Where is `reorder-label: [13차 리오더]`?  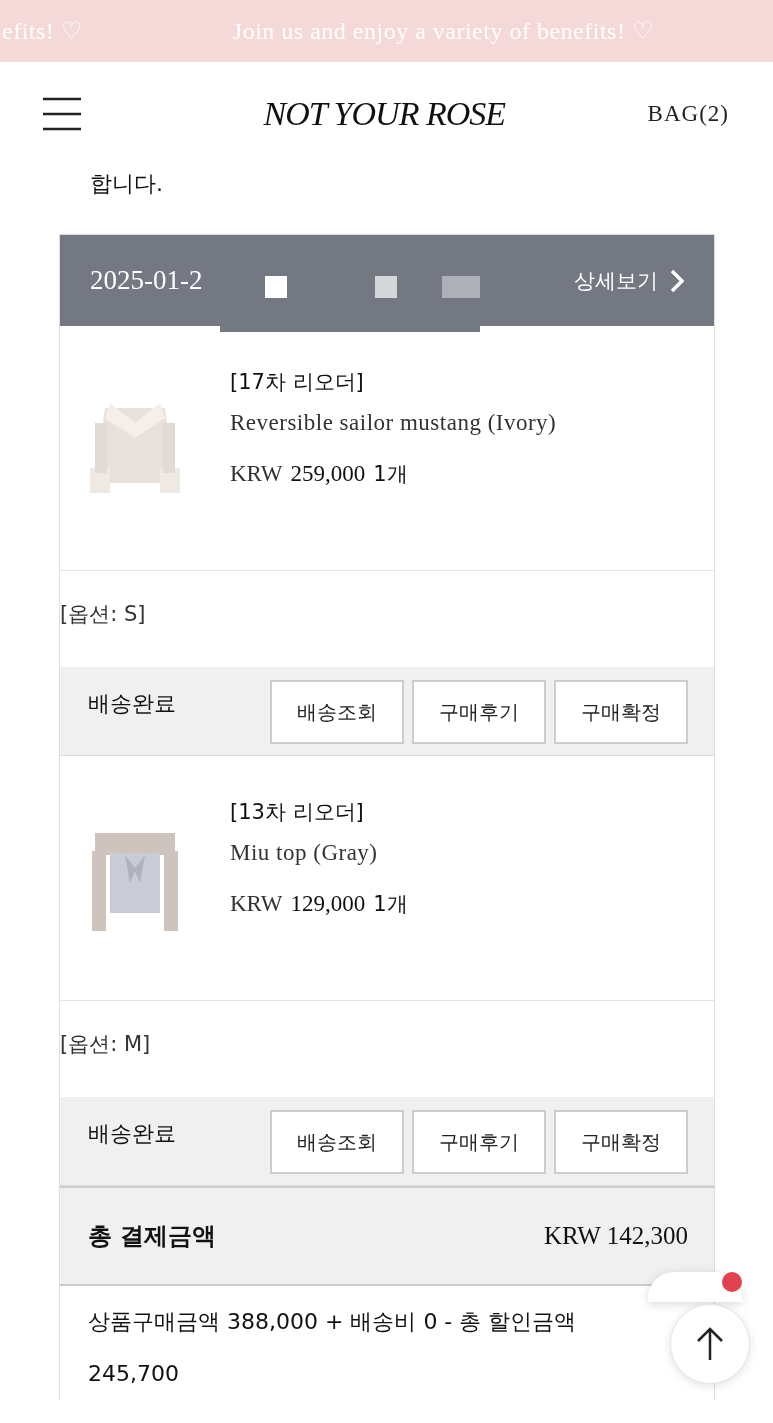
reorder-label: [13차 리오더] is located at coordinates (297, 812).